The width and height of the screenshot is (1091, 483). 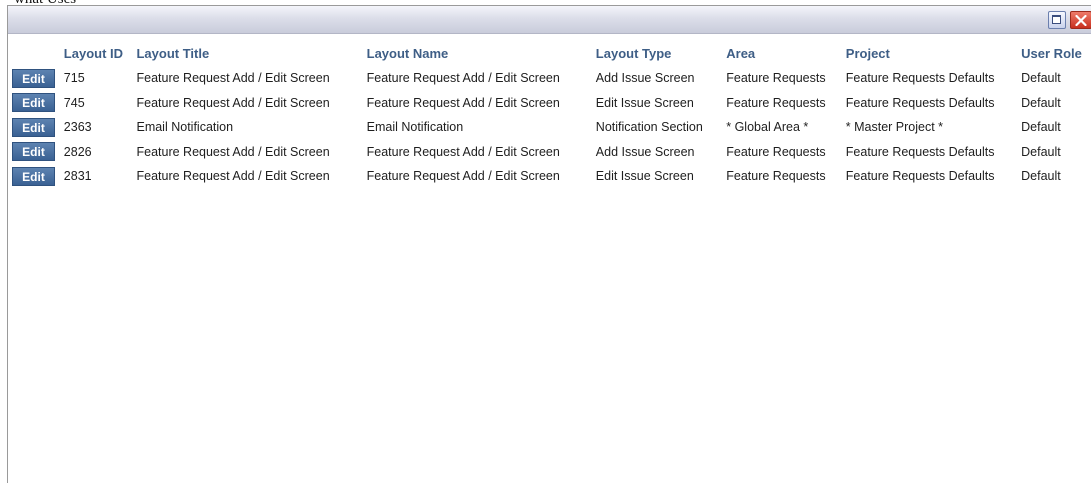 What do you see at coordinates (100, 56) in the screenshot?
I see `header-layout-id: Layout ID` at bounding box center [100, 56].